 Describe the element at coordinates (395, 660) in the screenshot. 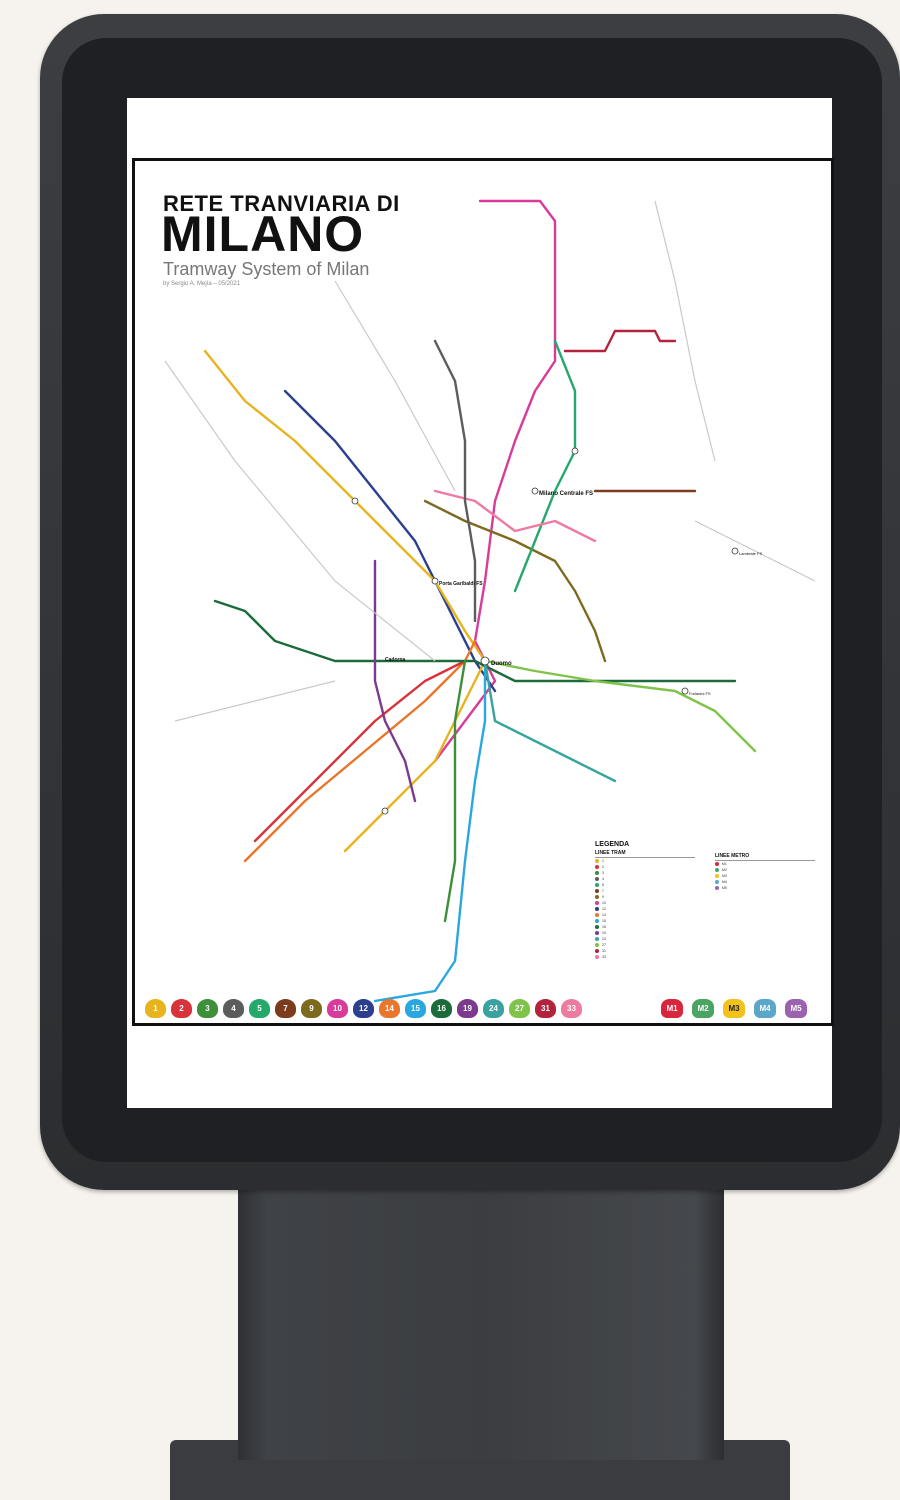

I see `station-cadorna: Cadorna` at that location.